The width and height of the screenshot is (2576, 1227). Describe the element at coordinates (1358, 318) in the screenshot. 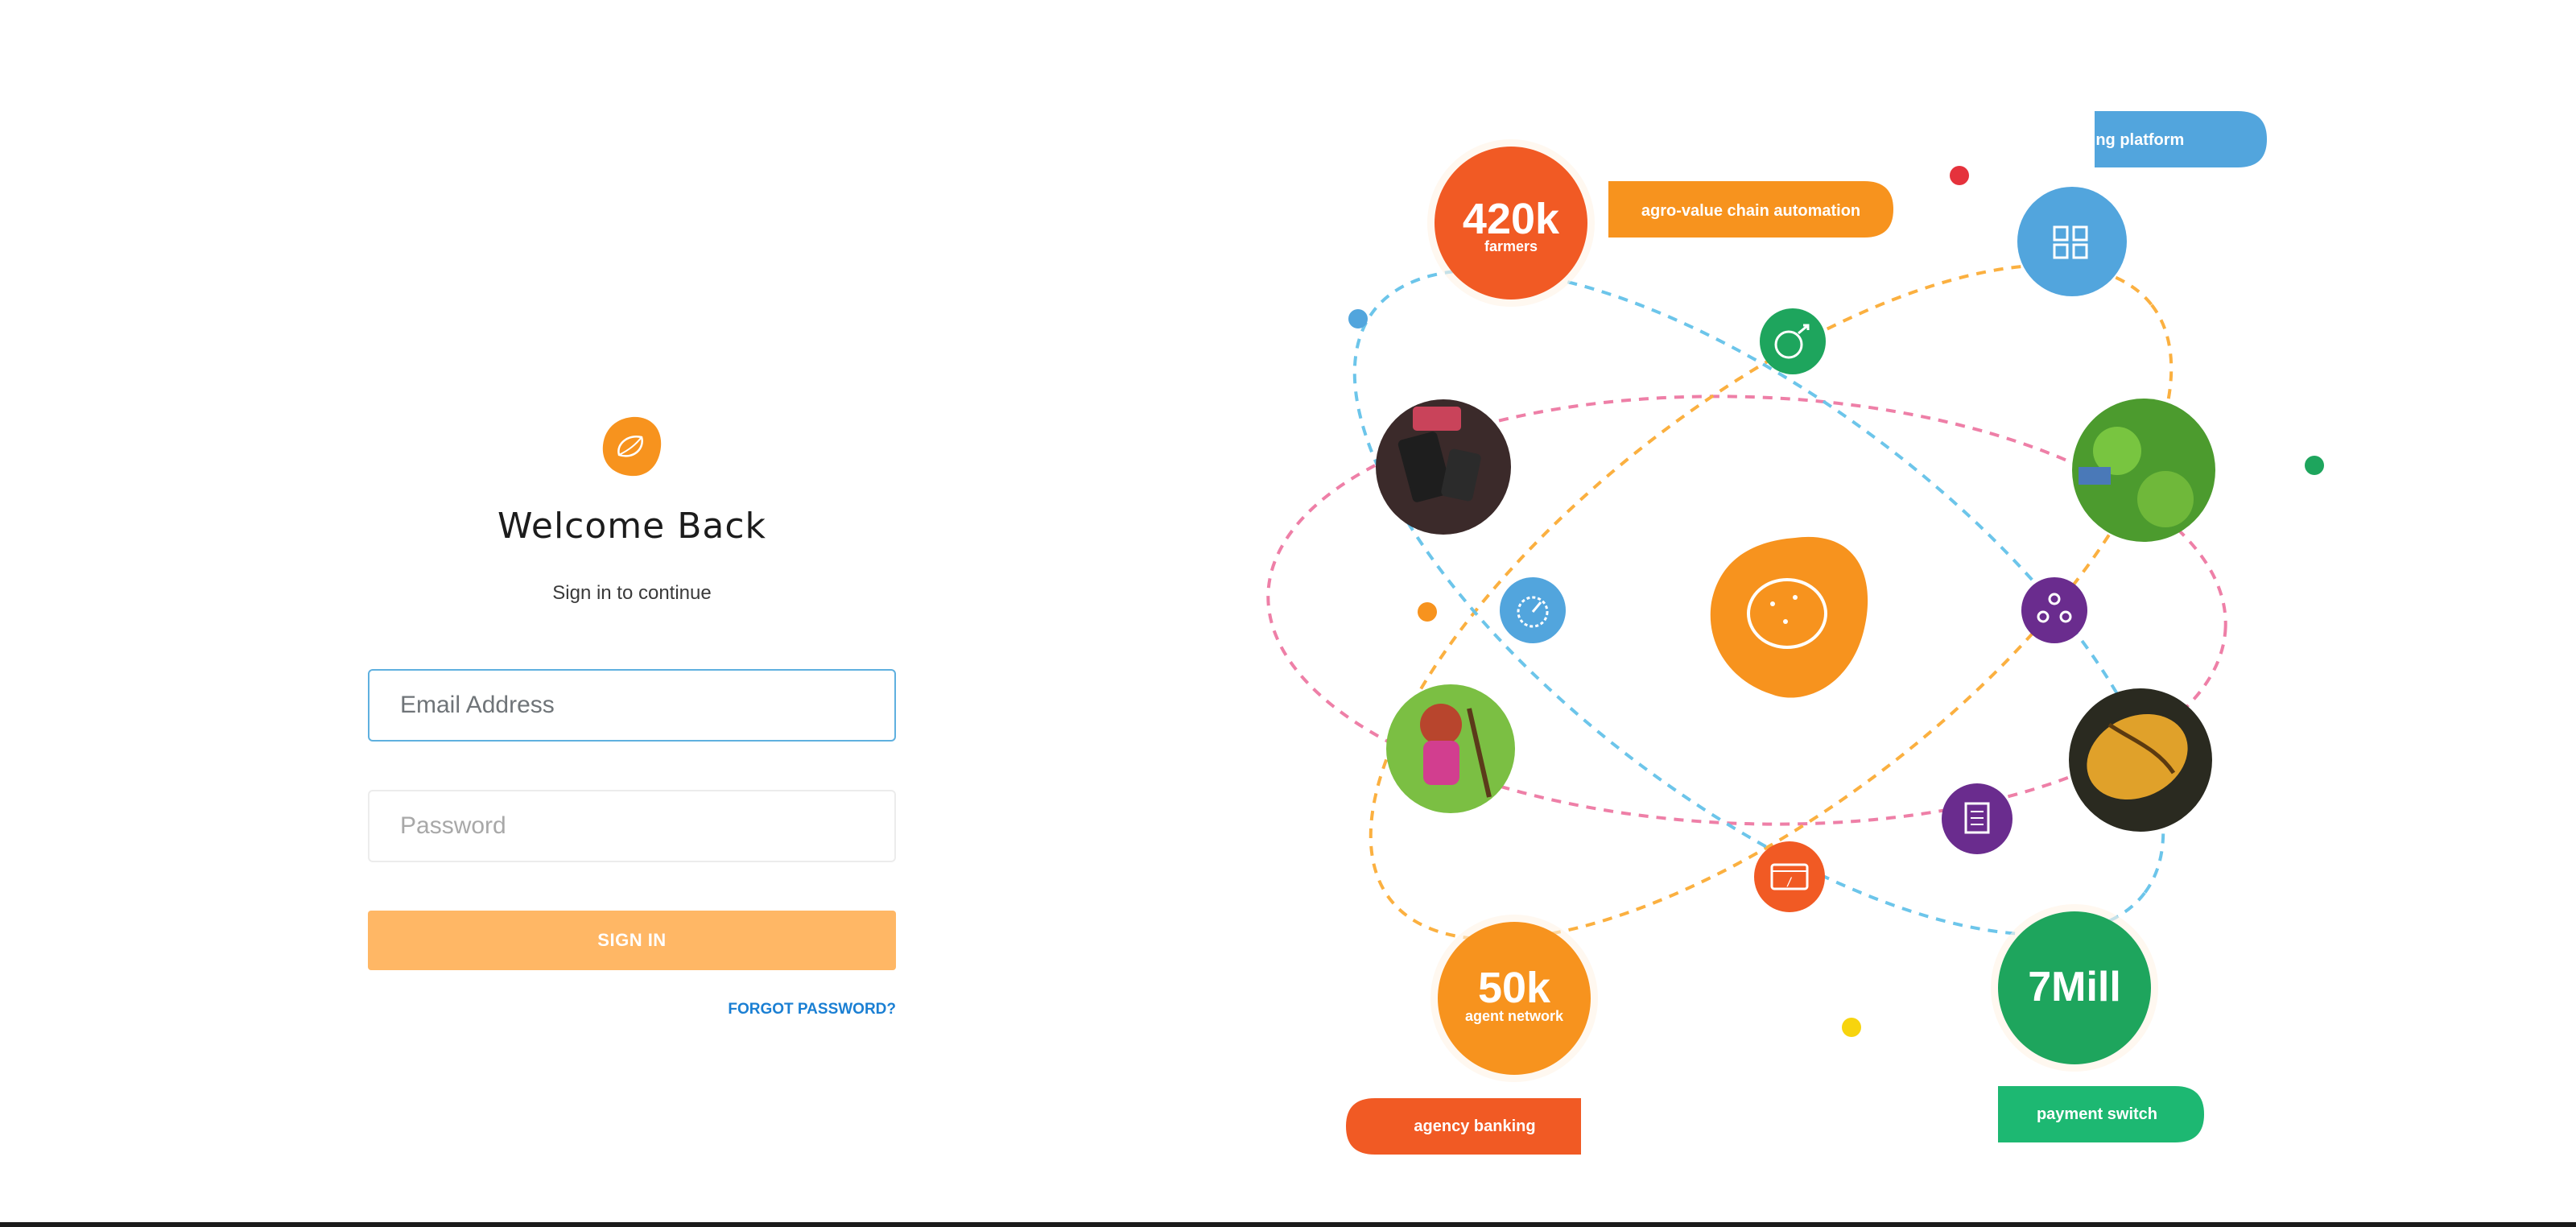

I see `dot-blue` at that location.